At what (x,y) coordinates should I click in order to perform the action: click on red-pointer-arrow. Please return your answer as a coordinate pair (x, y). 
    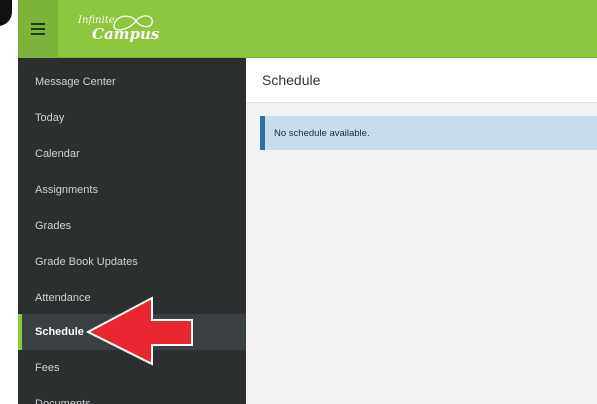
    Looking at the image, I should click on (139, 331).